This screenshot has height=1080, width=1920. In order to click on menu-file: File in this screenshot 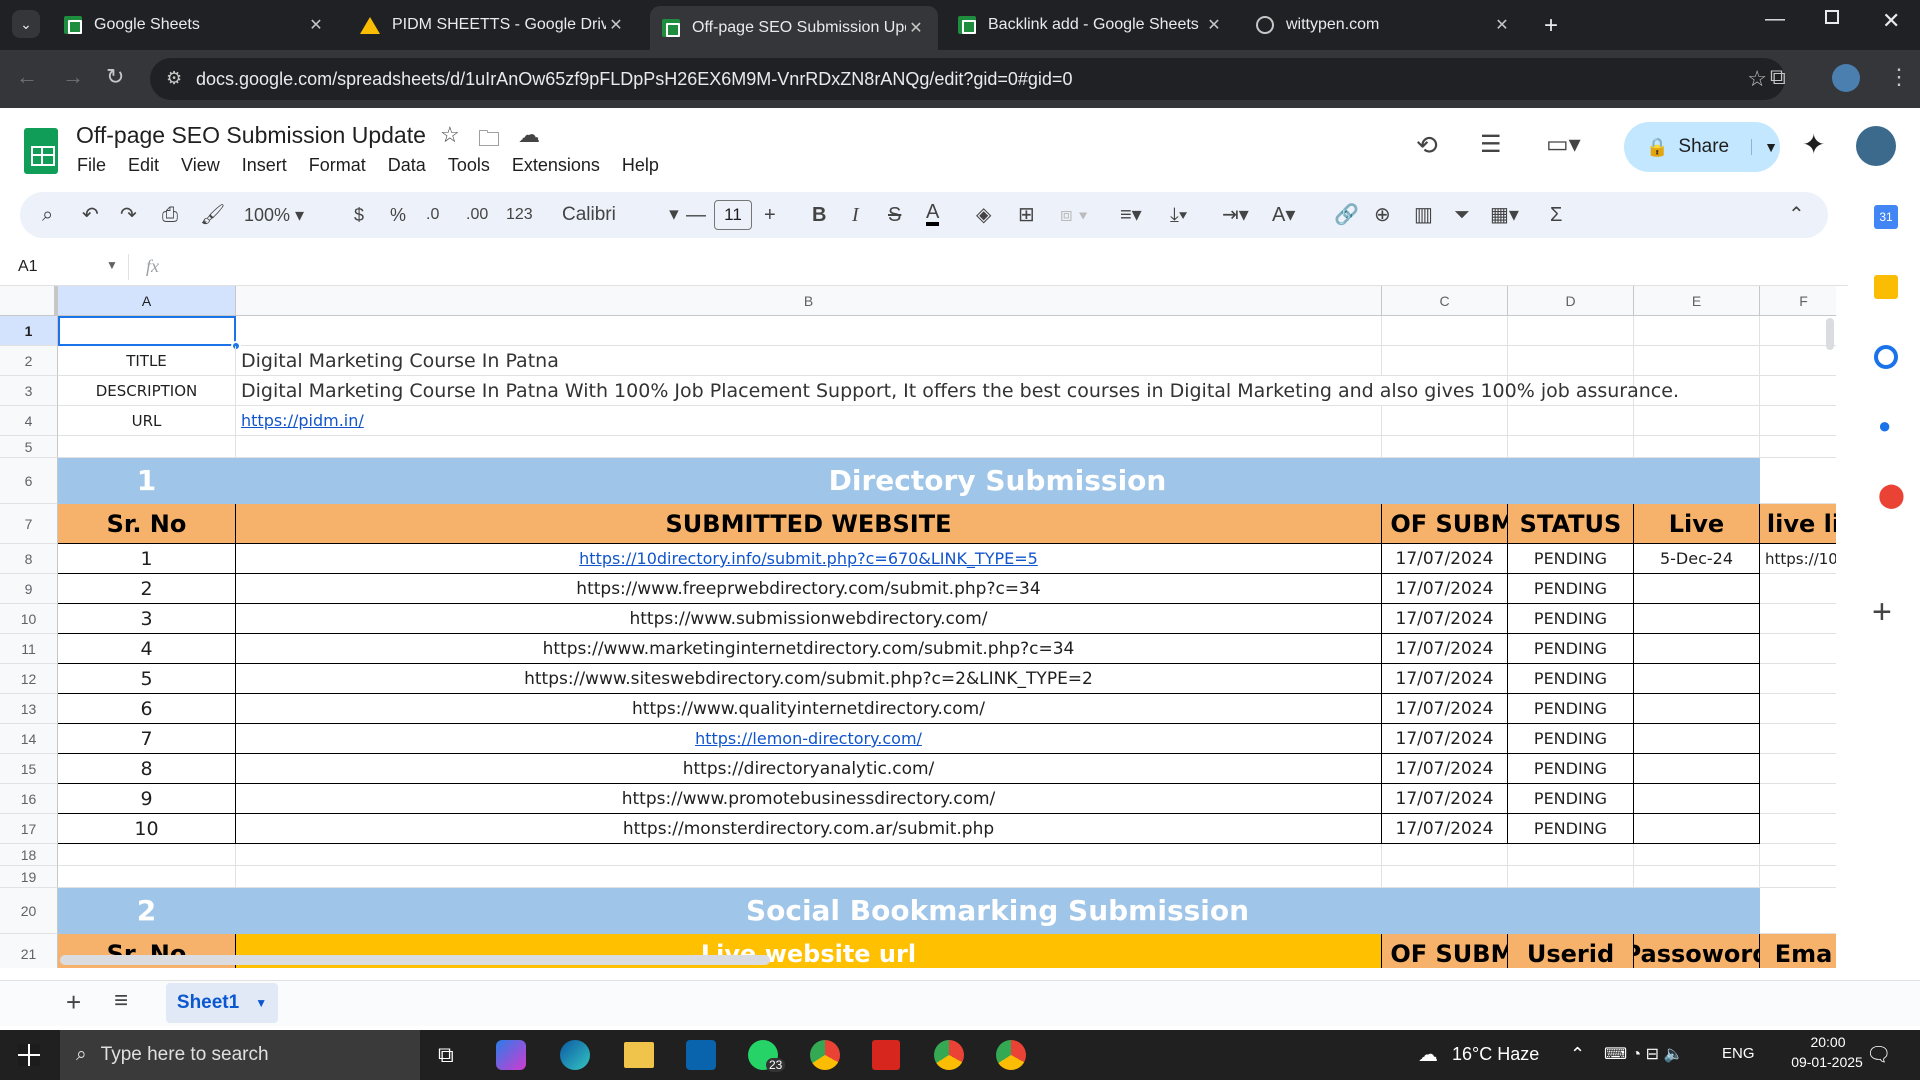, I will do `click(91, 165)`.